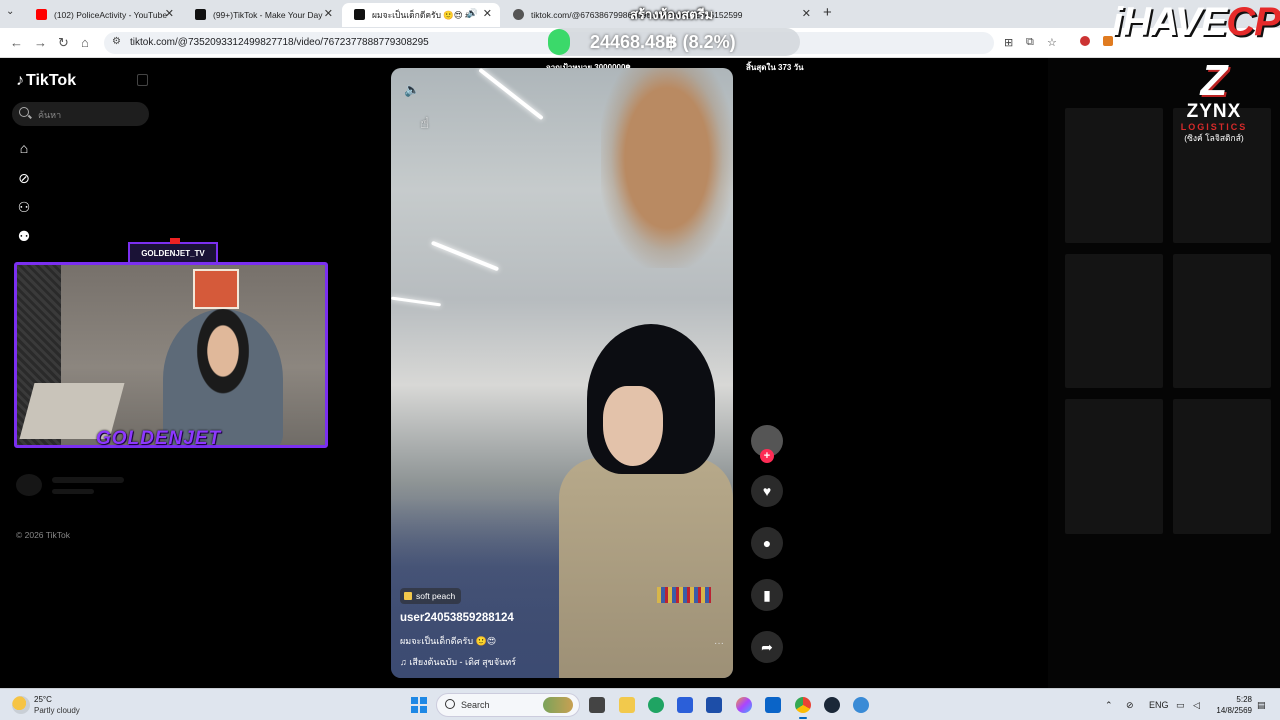  Describe the element at coordinates (767, 595) in the screenshot. I see `bookmark-icon: ▮` at that location.